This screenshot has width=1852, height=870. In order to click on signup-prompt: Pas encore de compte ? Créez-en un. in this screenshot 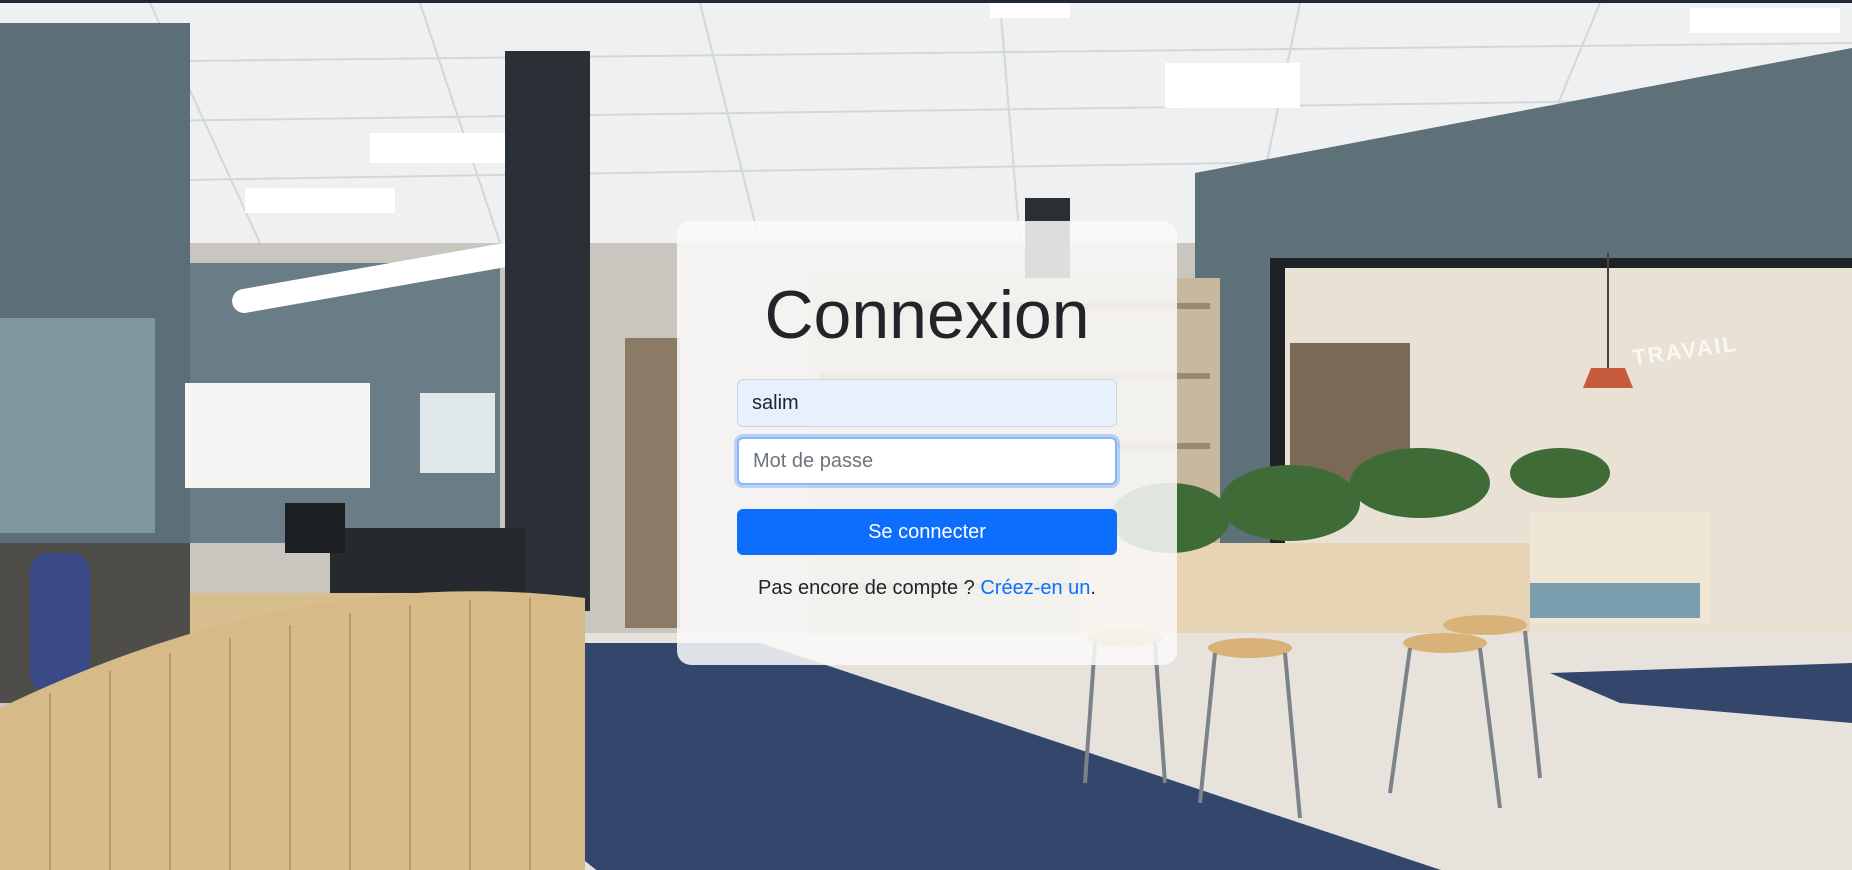, I will do `click(927, 588)`.